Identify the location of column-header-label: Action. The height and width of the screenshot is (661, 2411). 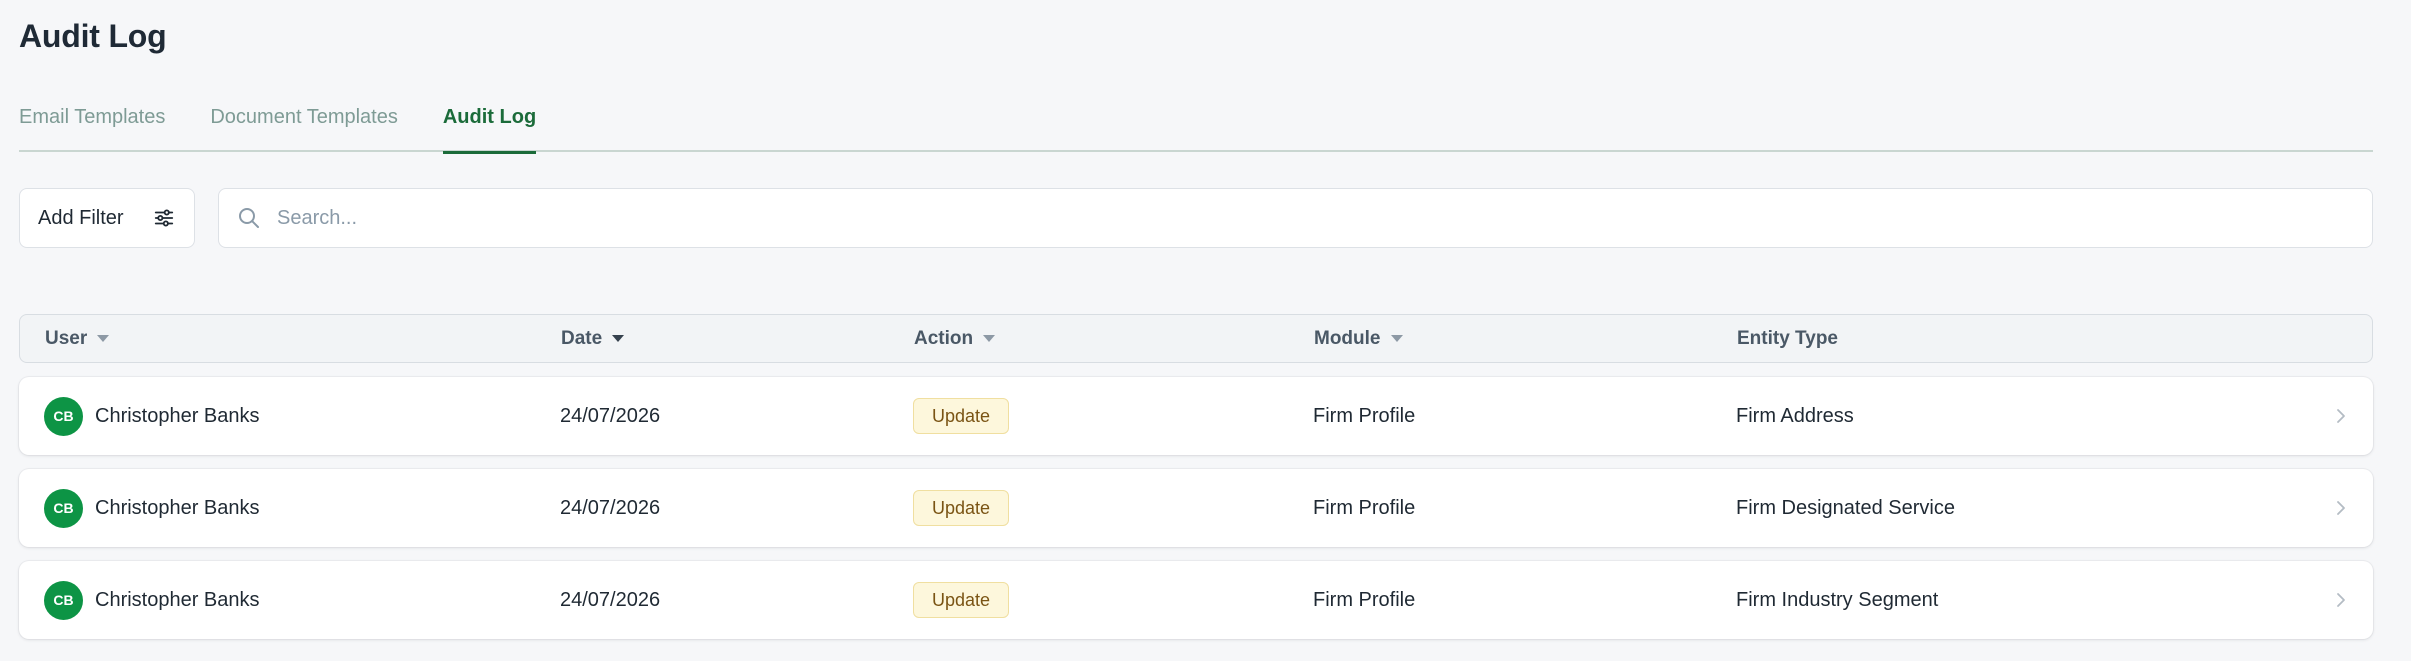
(944, 338).